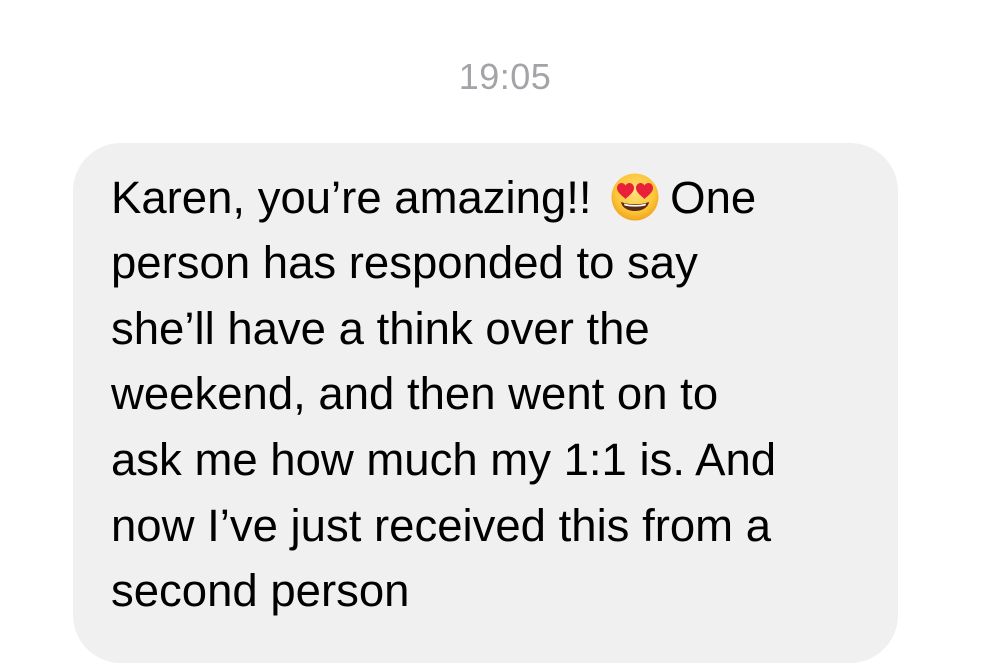 The width and height of the screenshot is (990, 663). What do you see at coordinates (441, 525) in the screenshot?
I see `message-line-6: now I’ve just received this from a` at bounding box center [441, 525].